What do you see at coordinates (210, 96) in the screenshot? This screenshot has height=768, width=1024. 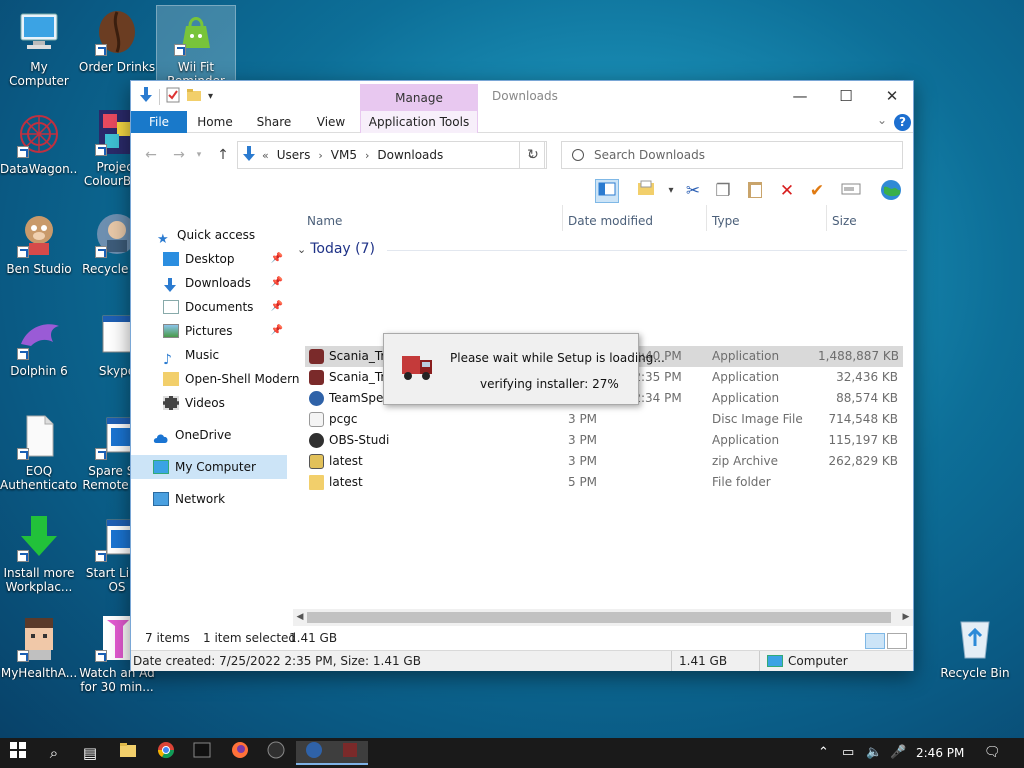 I see `customize-qat-icon: ▾` at bounding box center [210, 96].